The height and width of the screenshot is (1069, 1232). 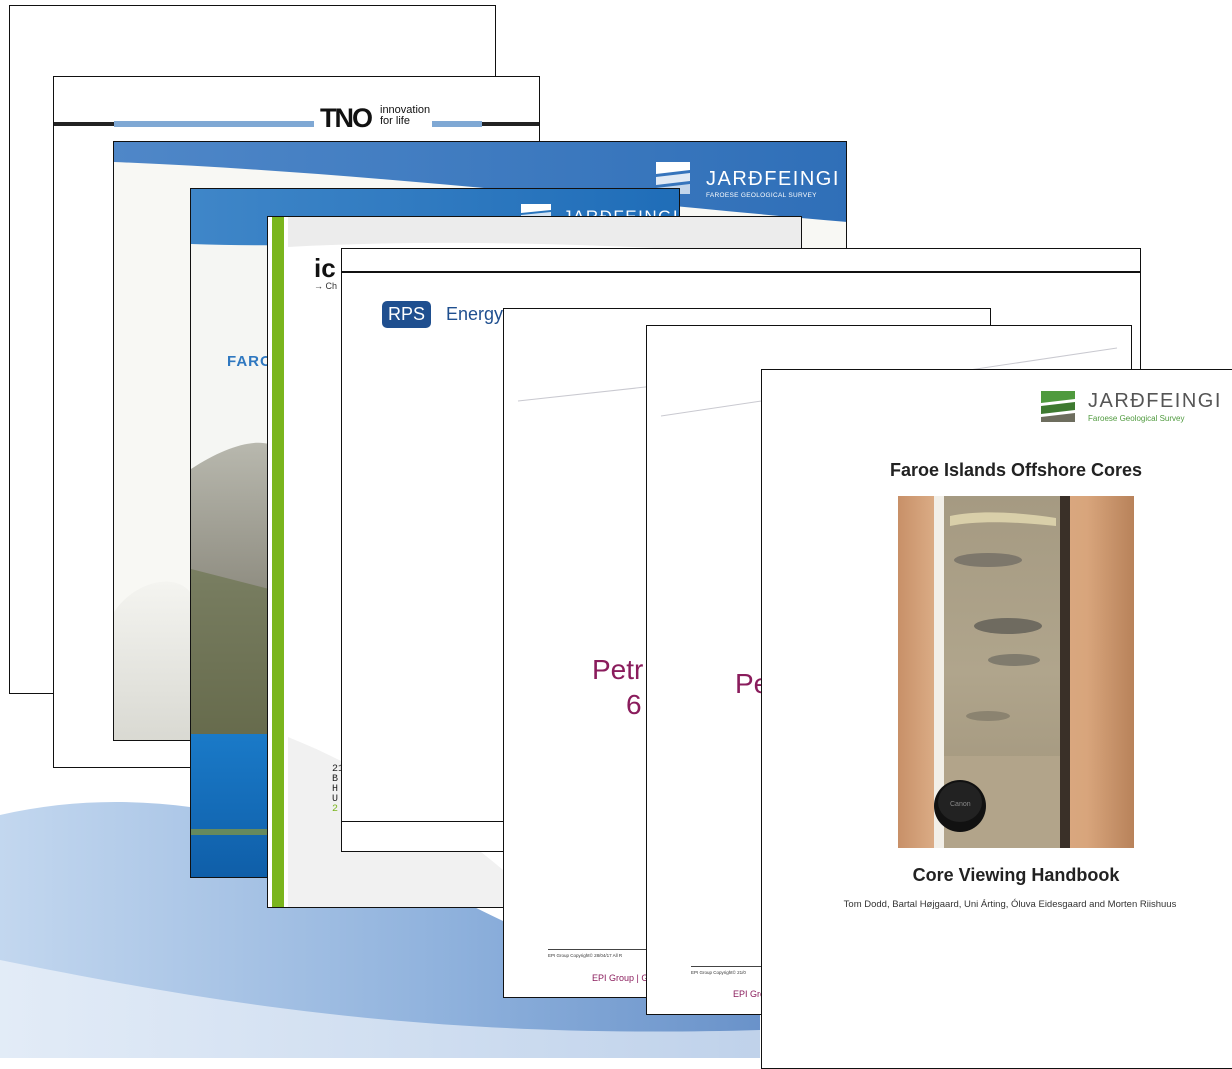 I want to click on header-rule-accent, so click(x=214, y=124).